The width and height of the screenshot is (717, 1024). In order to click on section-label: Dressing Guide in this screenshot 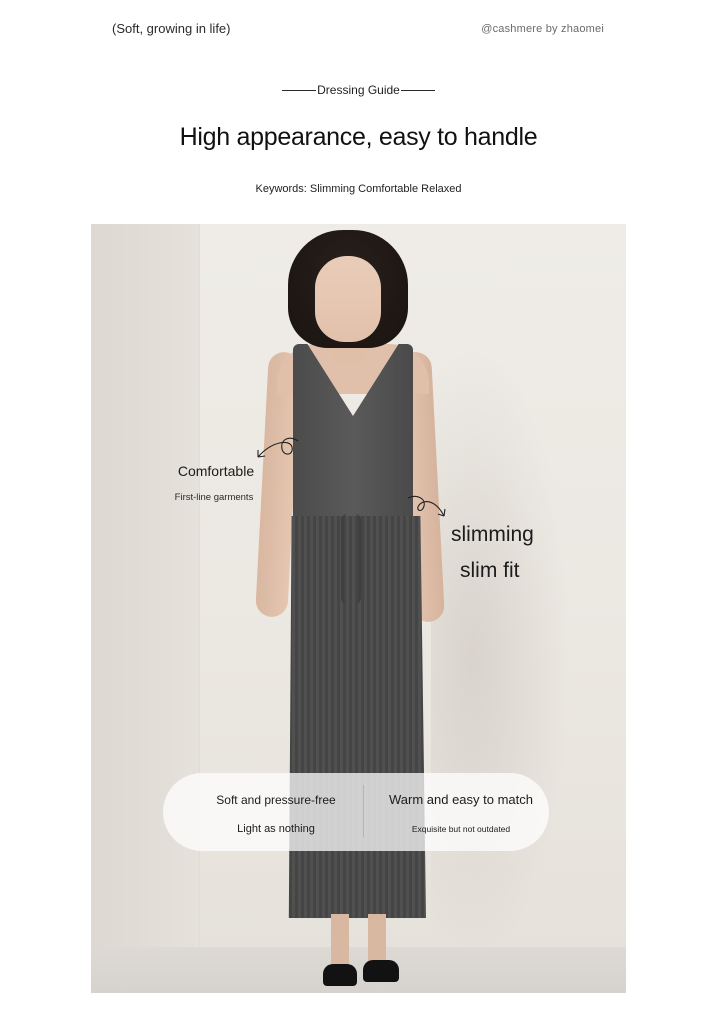, I will do `click(358, 90)`.